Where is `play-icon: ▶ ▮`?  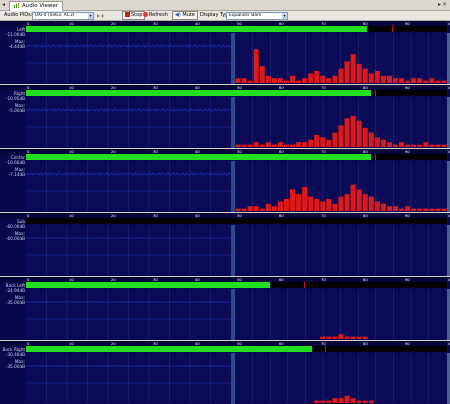 play-icon: ▶ ▮ is located at coordinates (100, 15).